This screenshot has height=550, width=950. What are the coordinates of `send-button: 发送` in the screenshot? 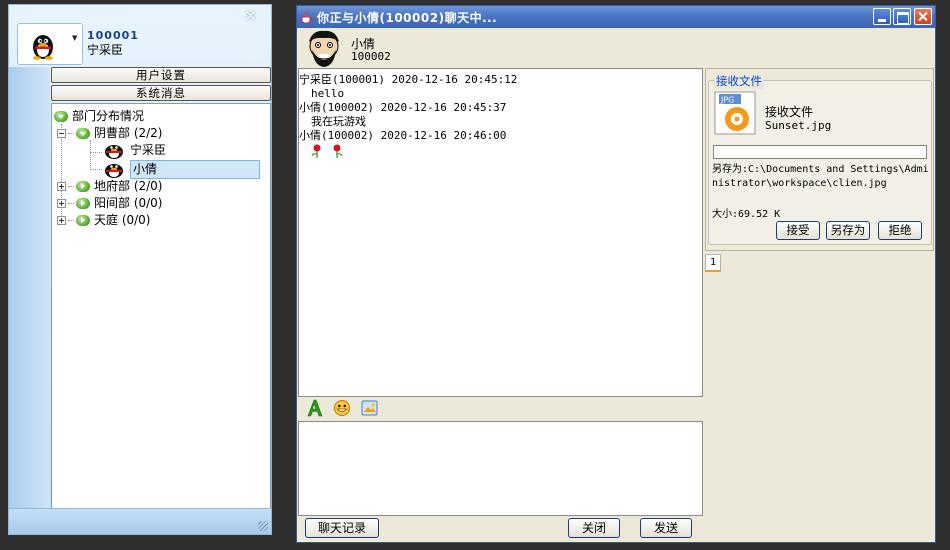 It's located at (666, 528).